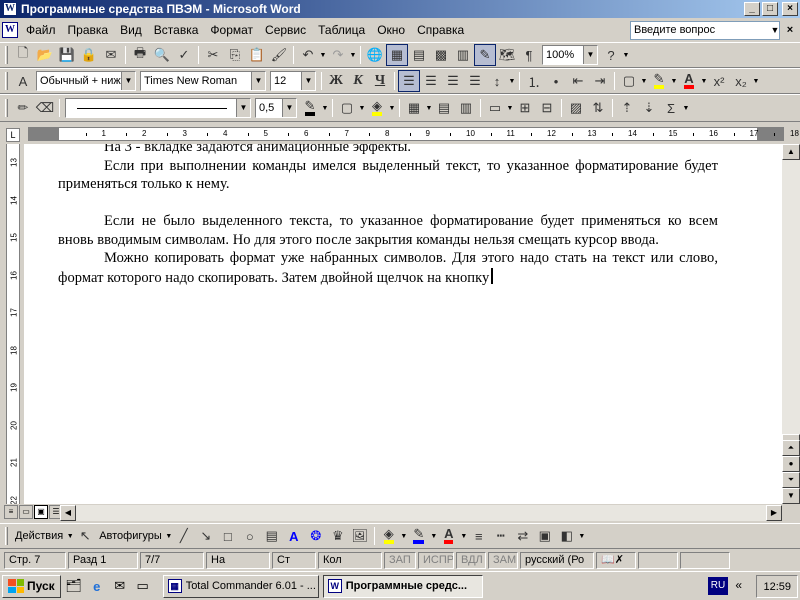 The height and width of the screenshot is (600, 800). I want to click on text-box-icon: ▤, so click(272, 536).